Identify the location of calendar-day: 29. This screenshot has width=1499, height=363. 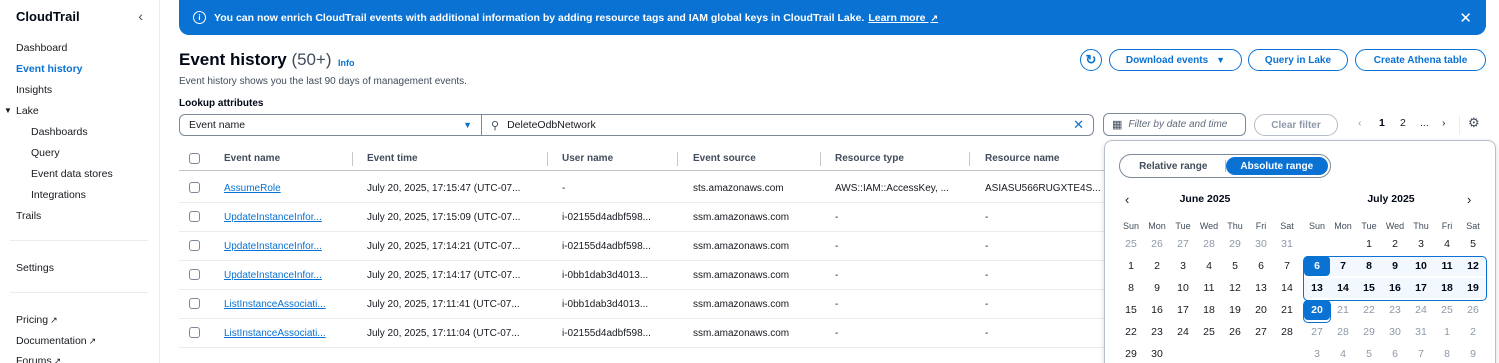
(1131, 353).